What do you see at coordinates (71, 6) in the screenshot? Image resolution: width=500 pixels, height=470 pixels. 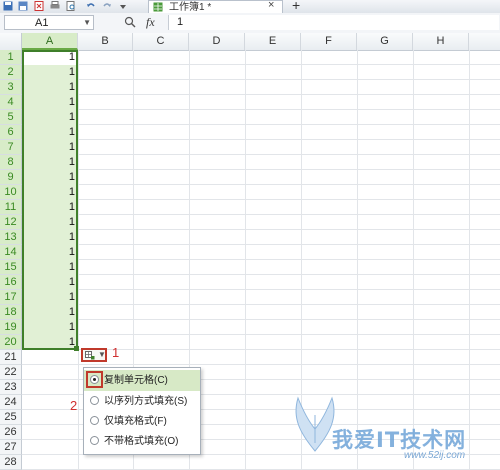 I see `print-preview-icon` at bounding box center [71, 6].